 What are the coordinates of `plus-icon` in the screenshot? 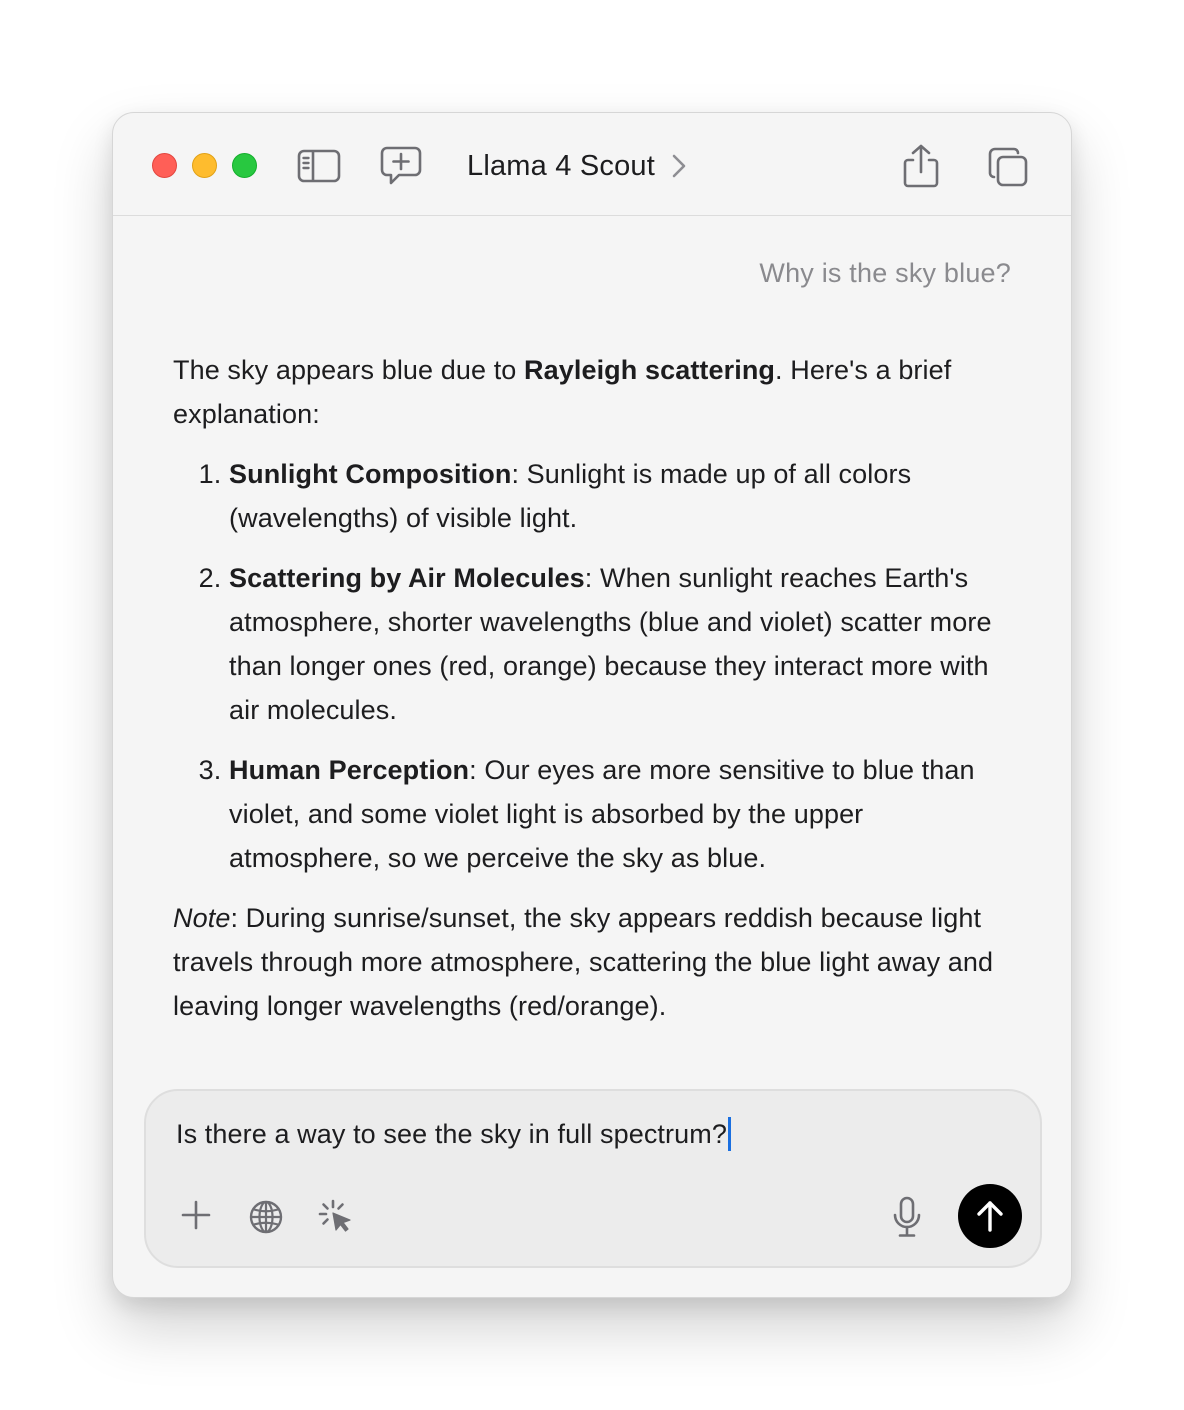 It's located at (196, 1215).